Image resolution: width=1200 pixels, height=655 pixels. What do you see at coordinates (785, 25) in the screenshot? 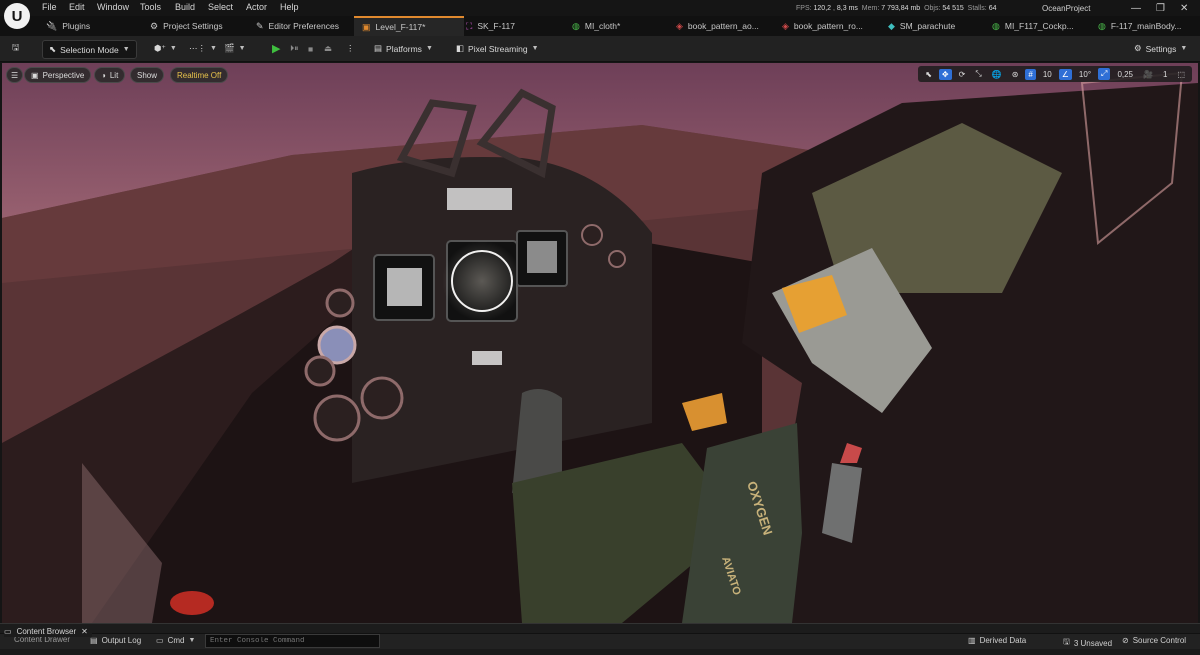
I see `texture-icon: ◈` at bounding box center [785, 25].